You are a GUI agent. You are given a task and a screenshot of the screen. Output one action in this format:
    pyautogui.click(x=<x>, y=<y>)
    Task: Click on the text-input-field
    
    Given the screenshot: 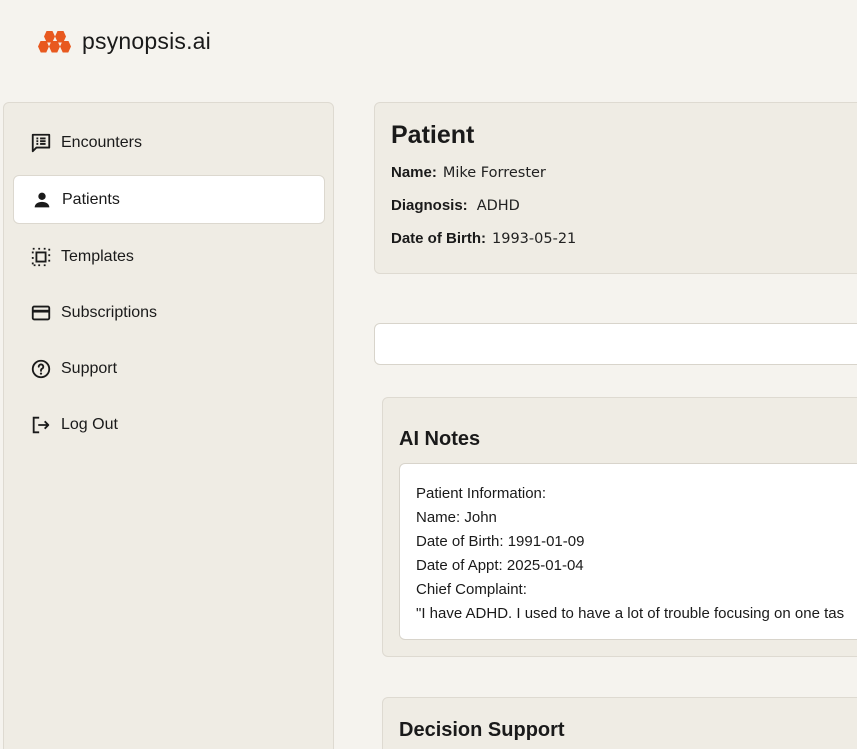 What is the action you would take?
    pyautogui.click(x=615, y=344)
    